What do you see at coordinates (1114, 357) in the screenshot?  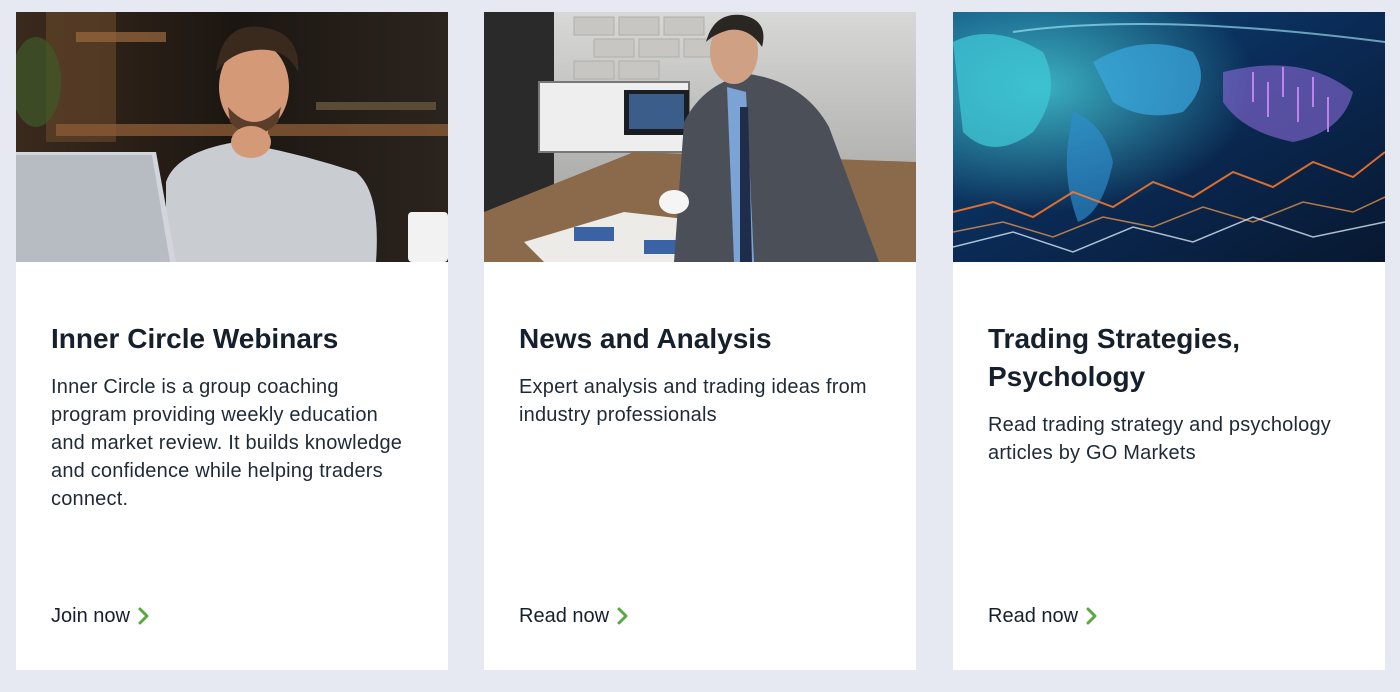 I see `card-title: Trading Strategies, Psychology` at bounding box center [1114, 357].